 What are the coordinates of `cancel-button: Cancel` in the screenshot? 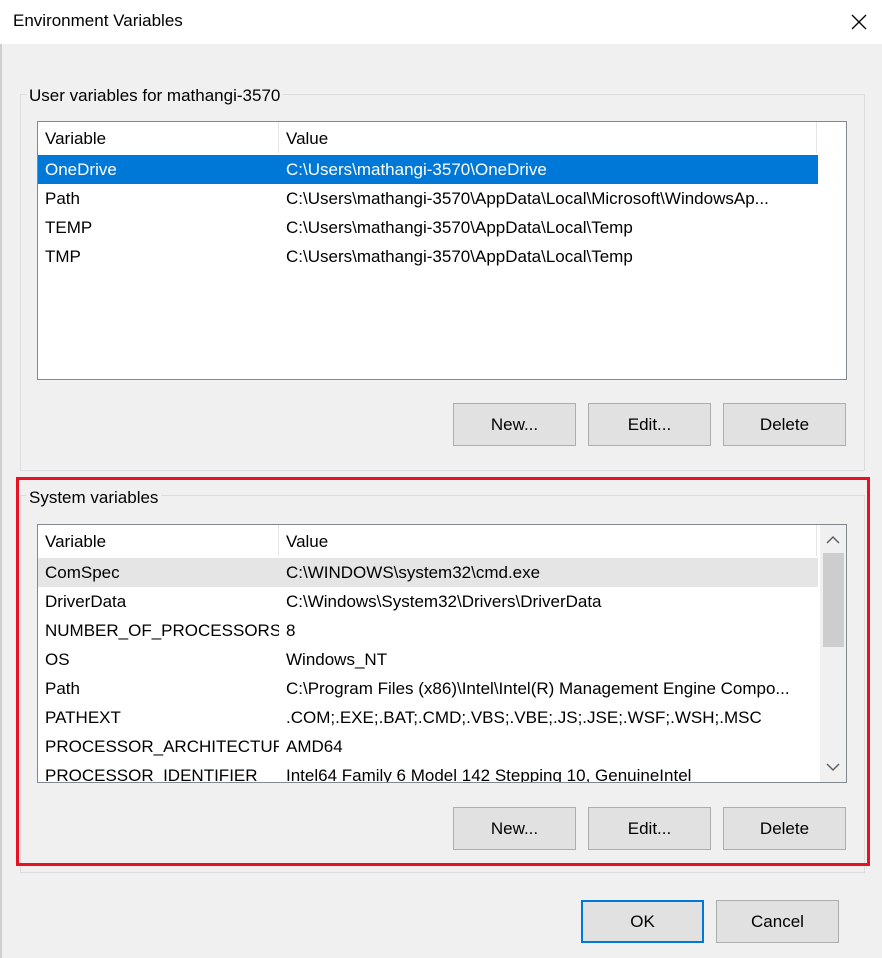 It's located at (777, 921).